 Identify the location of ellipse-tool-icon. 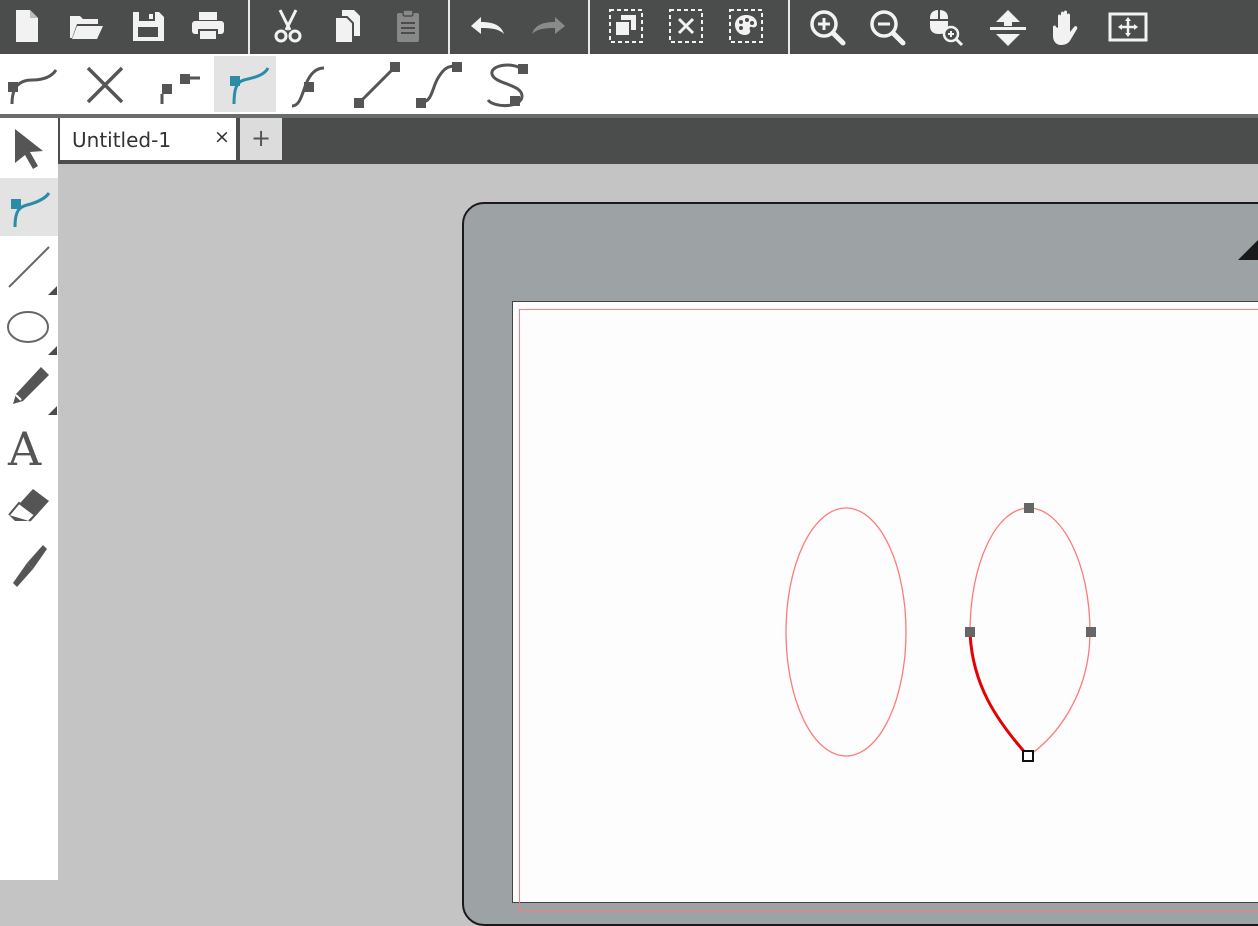
(29, 327).